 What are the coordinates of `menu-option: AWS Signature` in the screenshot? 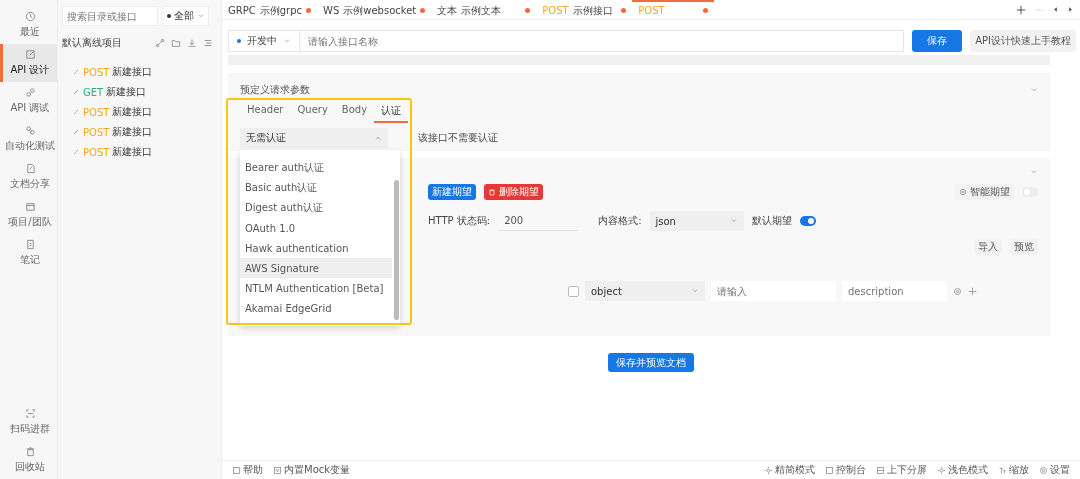 It's located at (316, 268).